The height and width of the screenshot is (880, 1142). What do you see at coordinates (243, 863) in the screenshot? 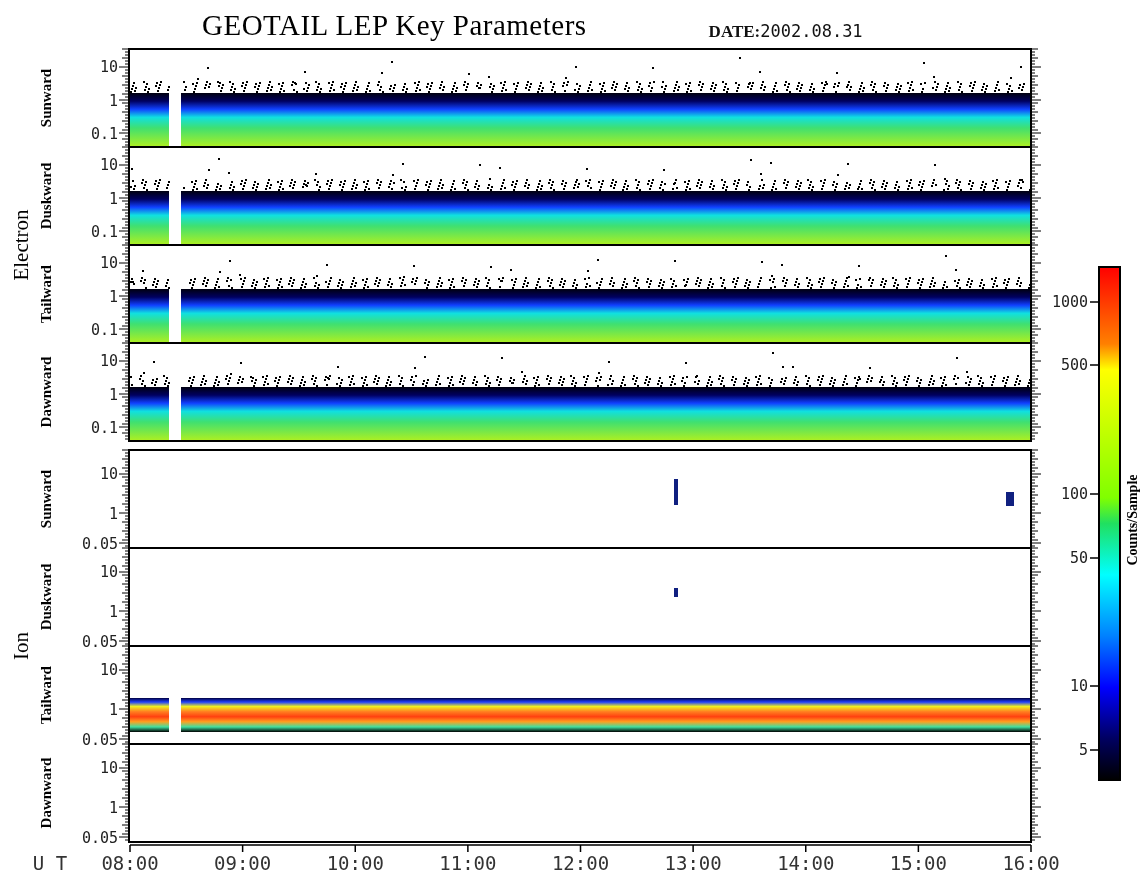
I see `x-tick-label: 09:00` at bounding box center [243, 863].